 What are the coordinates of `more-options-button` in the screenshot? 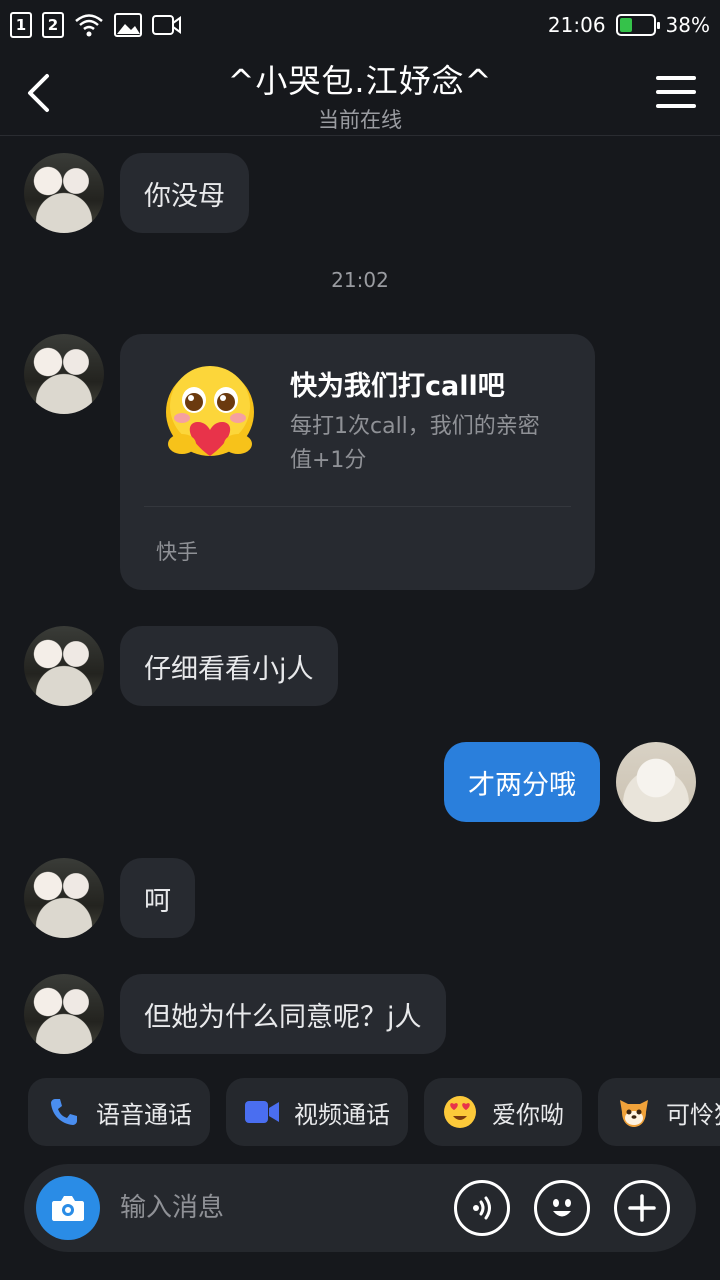 It's located at (642, 1208).